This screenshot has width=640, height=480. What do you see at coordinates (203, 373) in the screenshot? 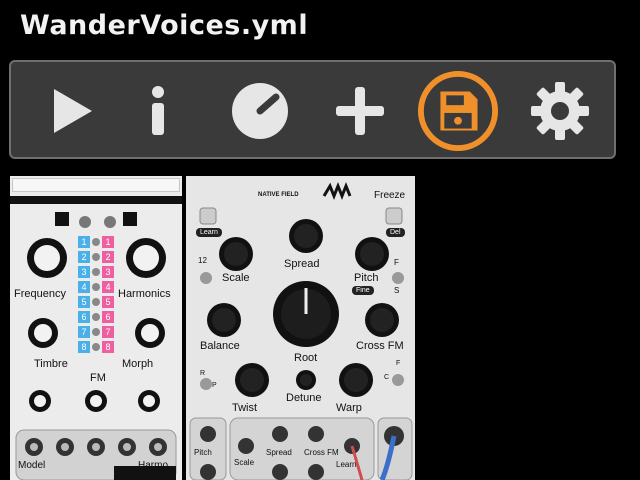
I see `r-label: R` at bounding box center [203, 373].